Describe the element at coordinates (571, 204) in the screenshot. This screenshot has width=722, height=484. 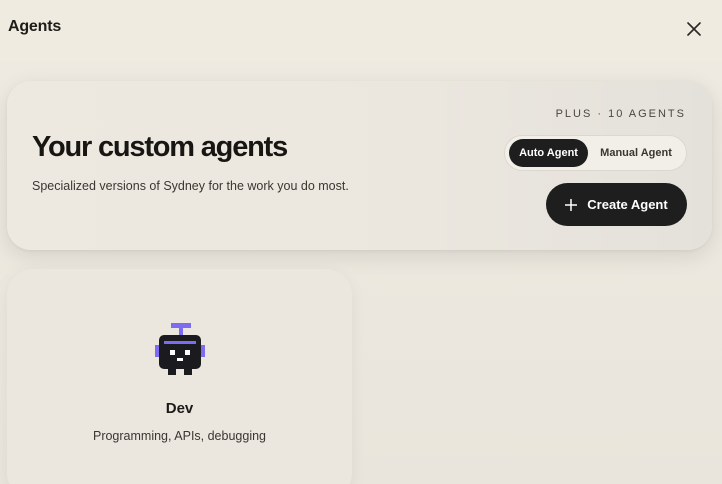
I see `plus-icon` at that location.